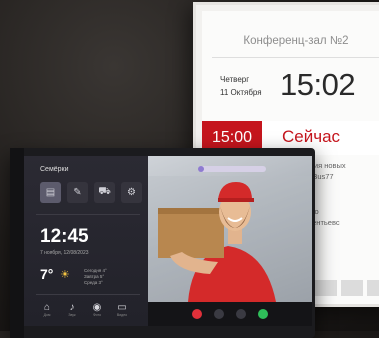 Image resolution: width=379 pixels, height=338 pixels. I want to click on mute-button, so click(219, 314).